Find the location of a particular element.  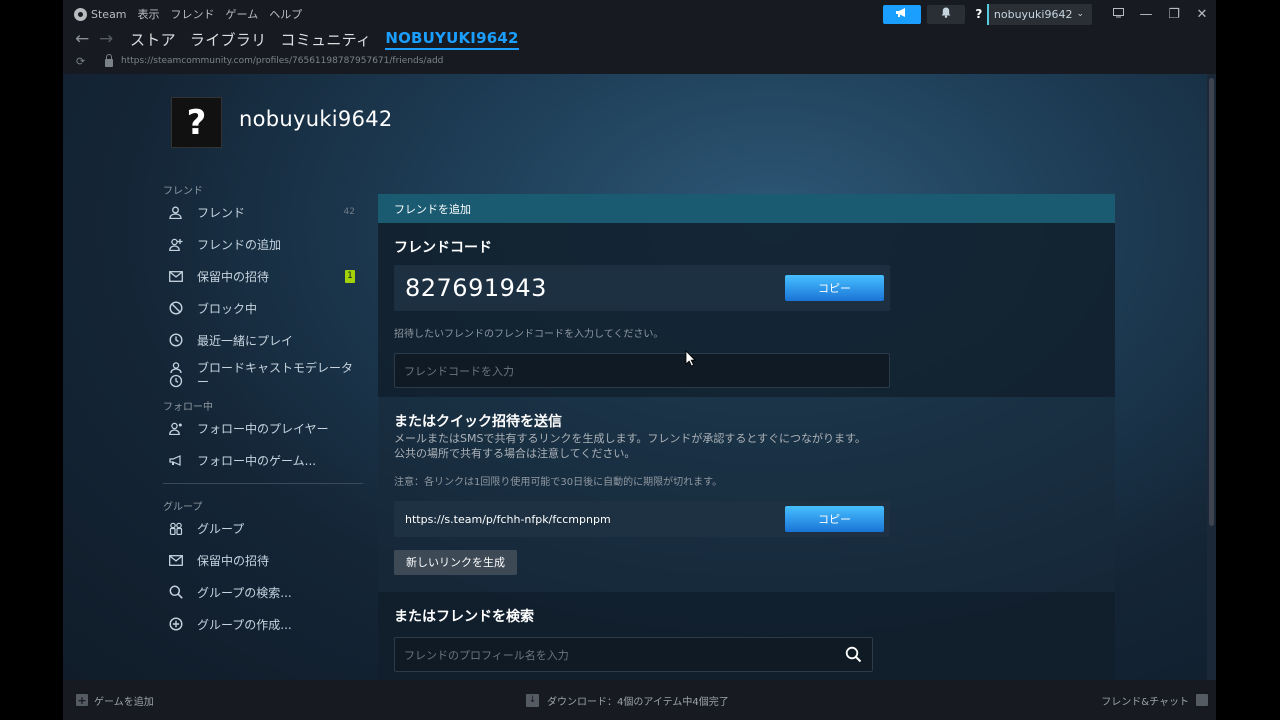

monitor-icon is located at coordinates (1118, 14).